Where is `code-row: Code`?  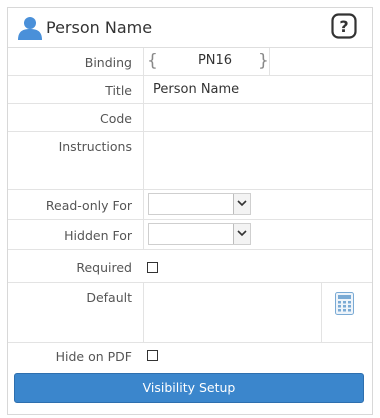
code-row: Code is located at coordinates (190, 118).